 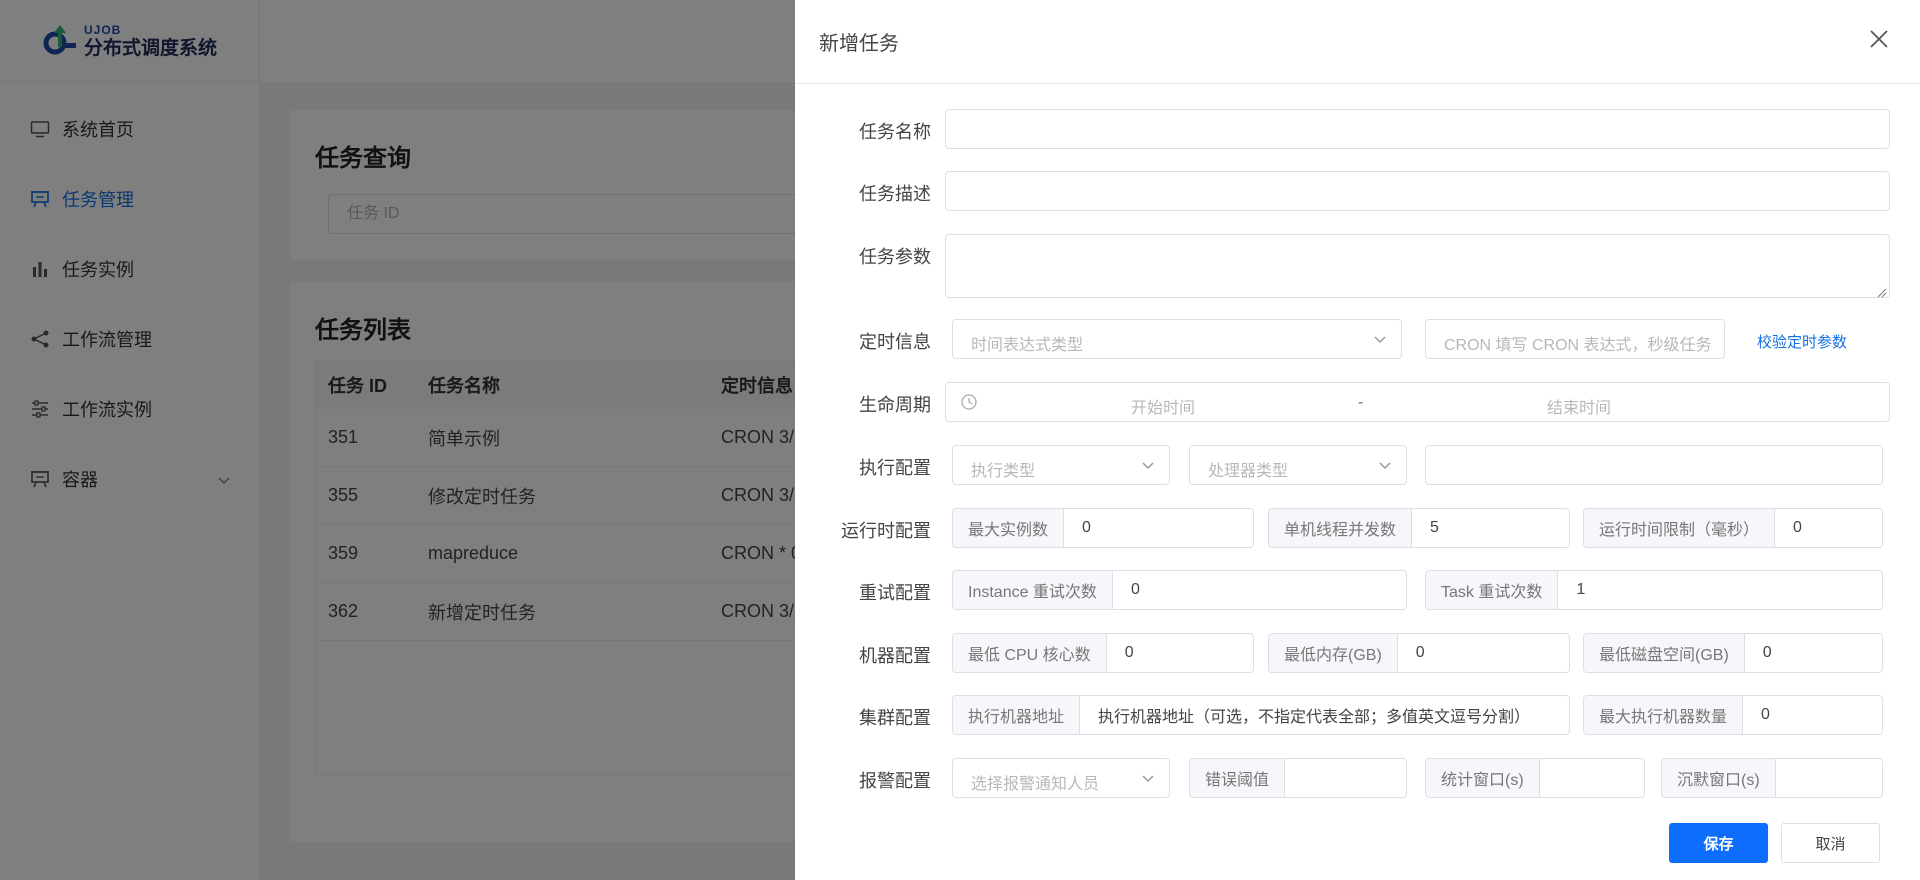 What do you see at coordinates (1314, 717) in the screenshot?
I see `field-placeholder: 执行机器地址（可选，不指定代表全部；多值英文逗号分割）` at bounding box center [1314, 717].